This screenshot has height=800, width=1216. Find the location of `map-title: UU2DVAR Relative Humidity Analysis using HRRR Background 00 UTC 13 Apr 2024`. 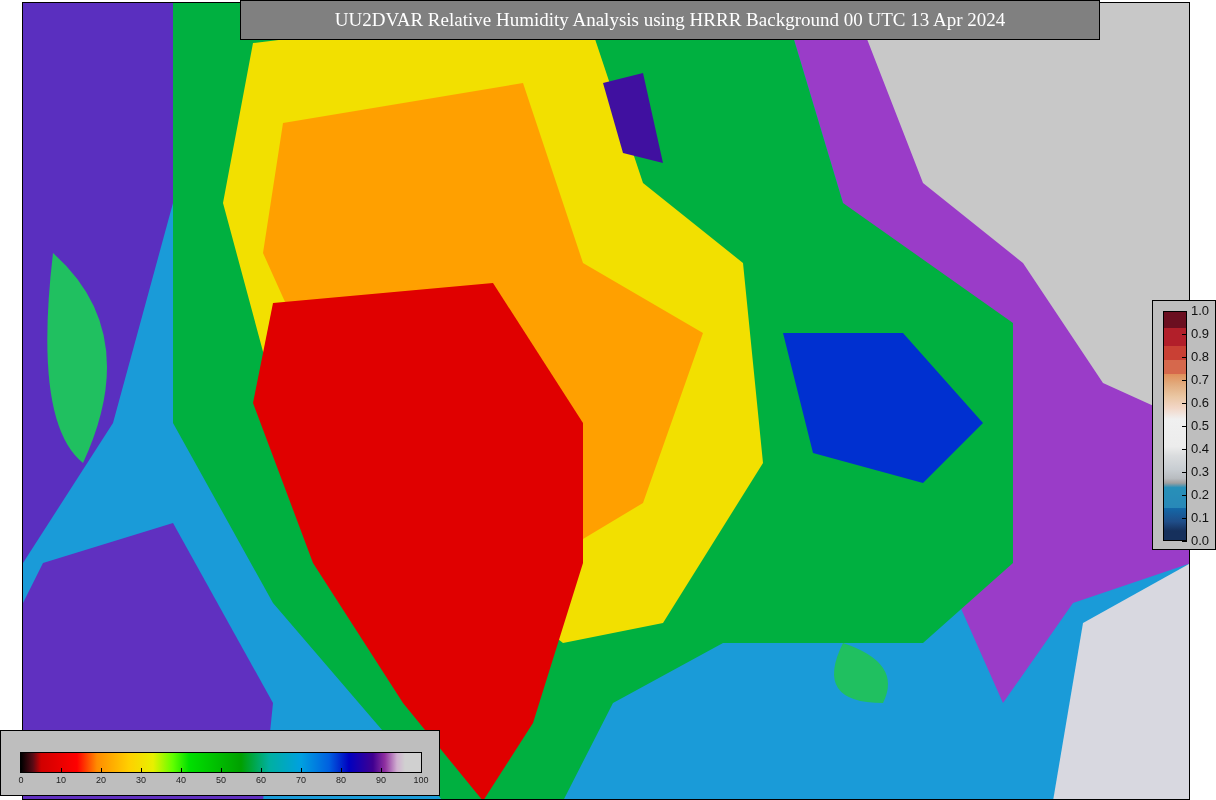

map-title: UU2DVAR Relative Humidity Analysis using HRRR Background 00 UTC 13 Apr 2024 is located at coordinates (670, 20).